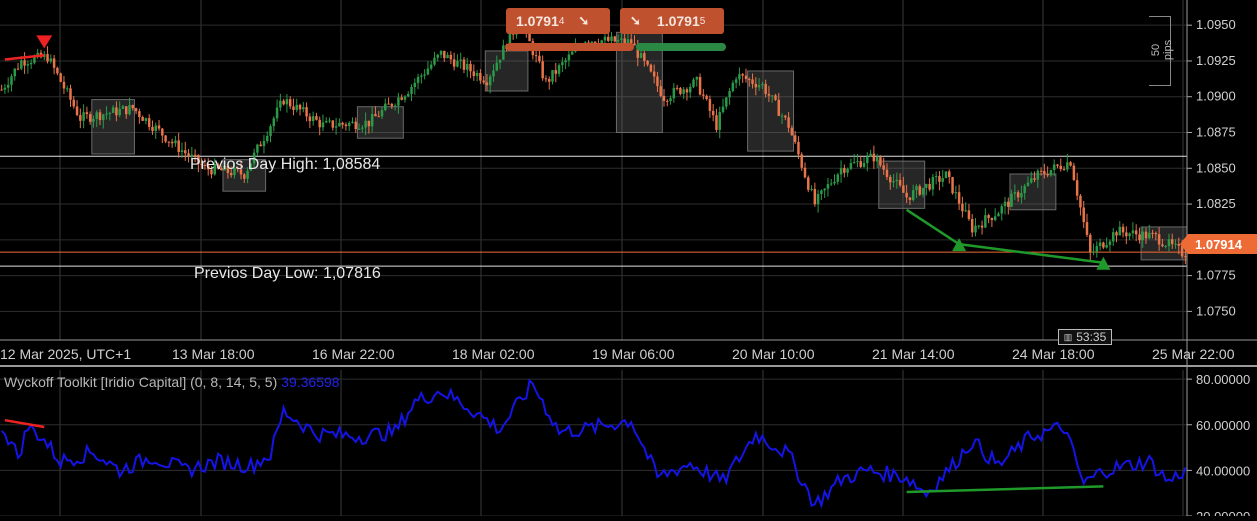 The width and height of the screenshot is (1257, 521). I want to click on countdown-value: 53:35, so click(1091, 337).